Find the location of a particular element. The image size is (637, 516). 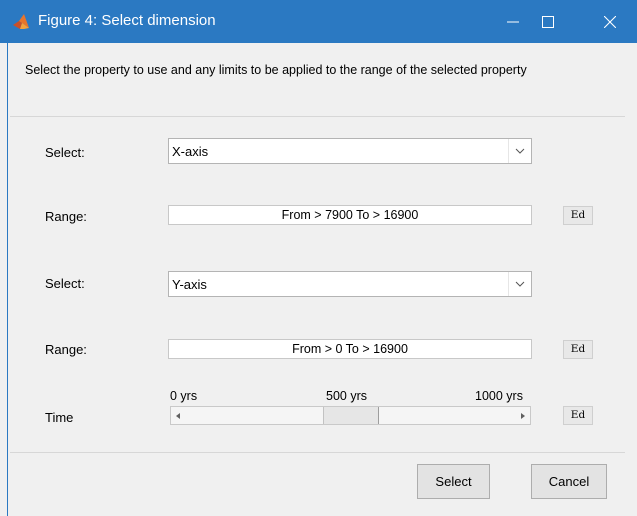

edit-range-2-button: Ed is located at coordinates (578, 349).